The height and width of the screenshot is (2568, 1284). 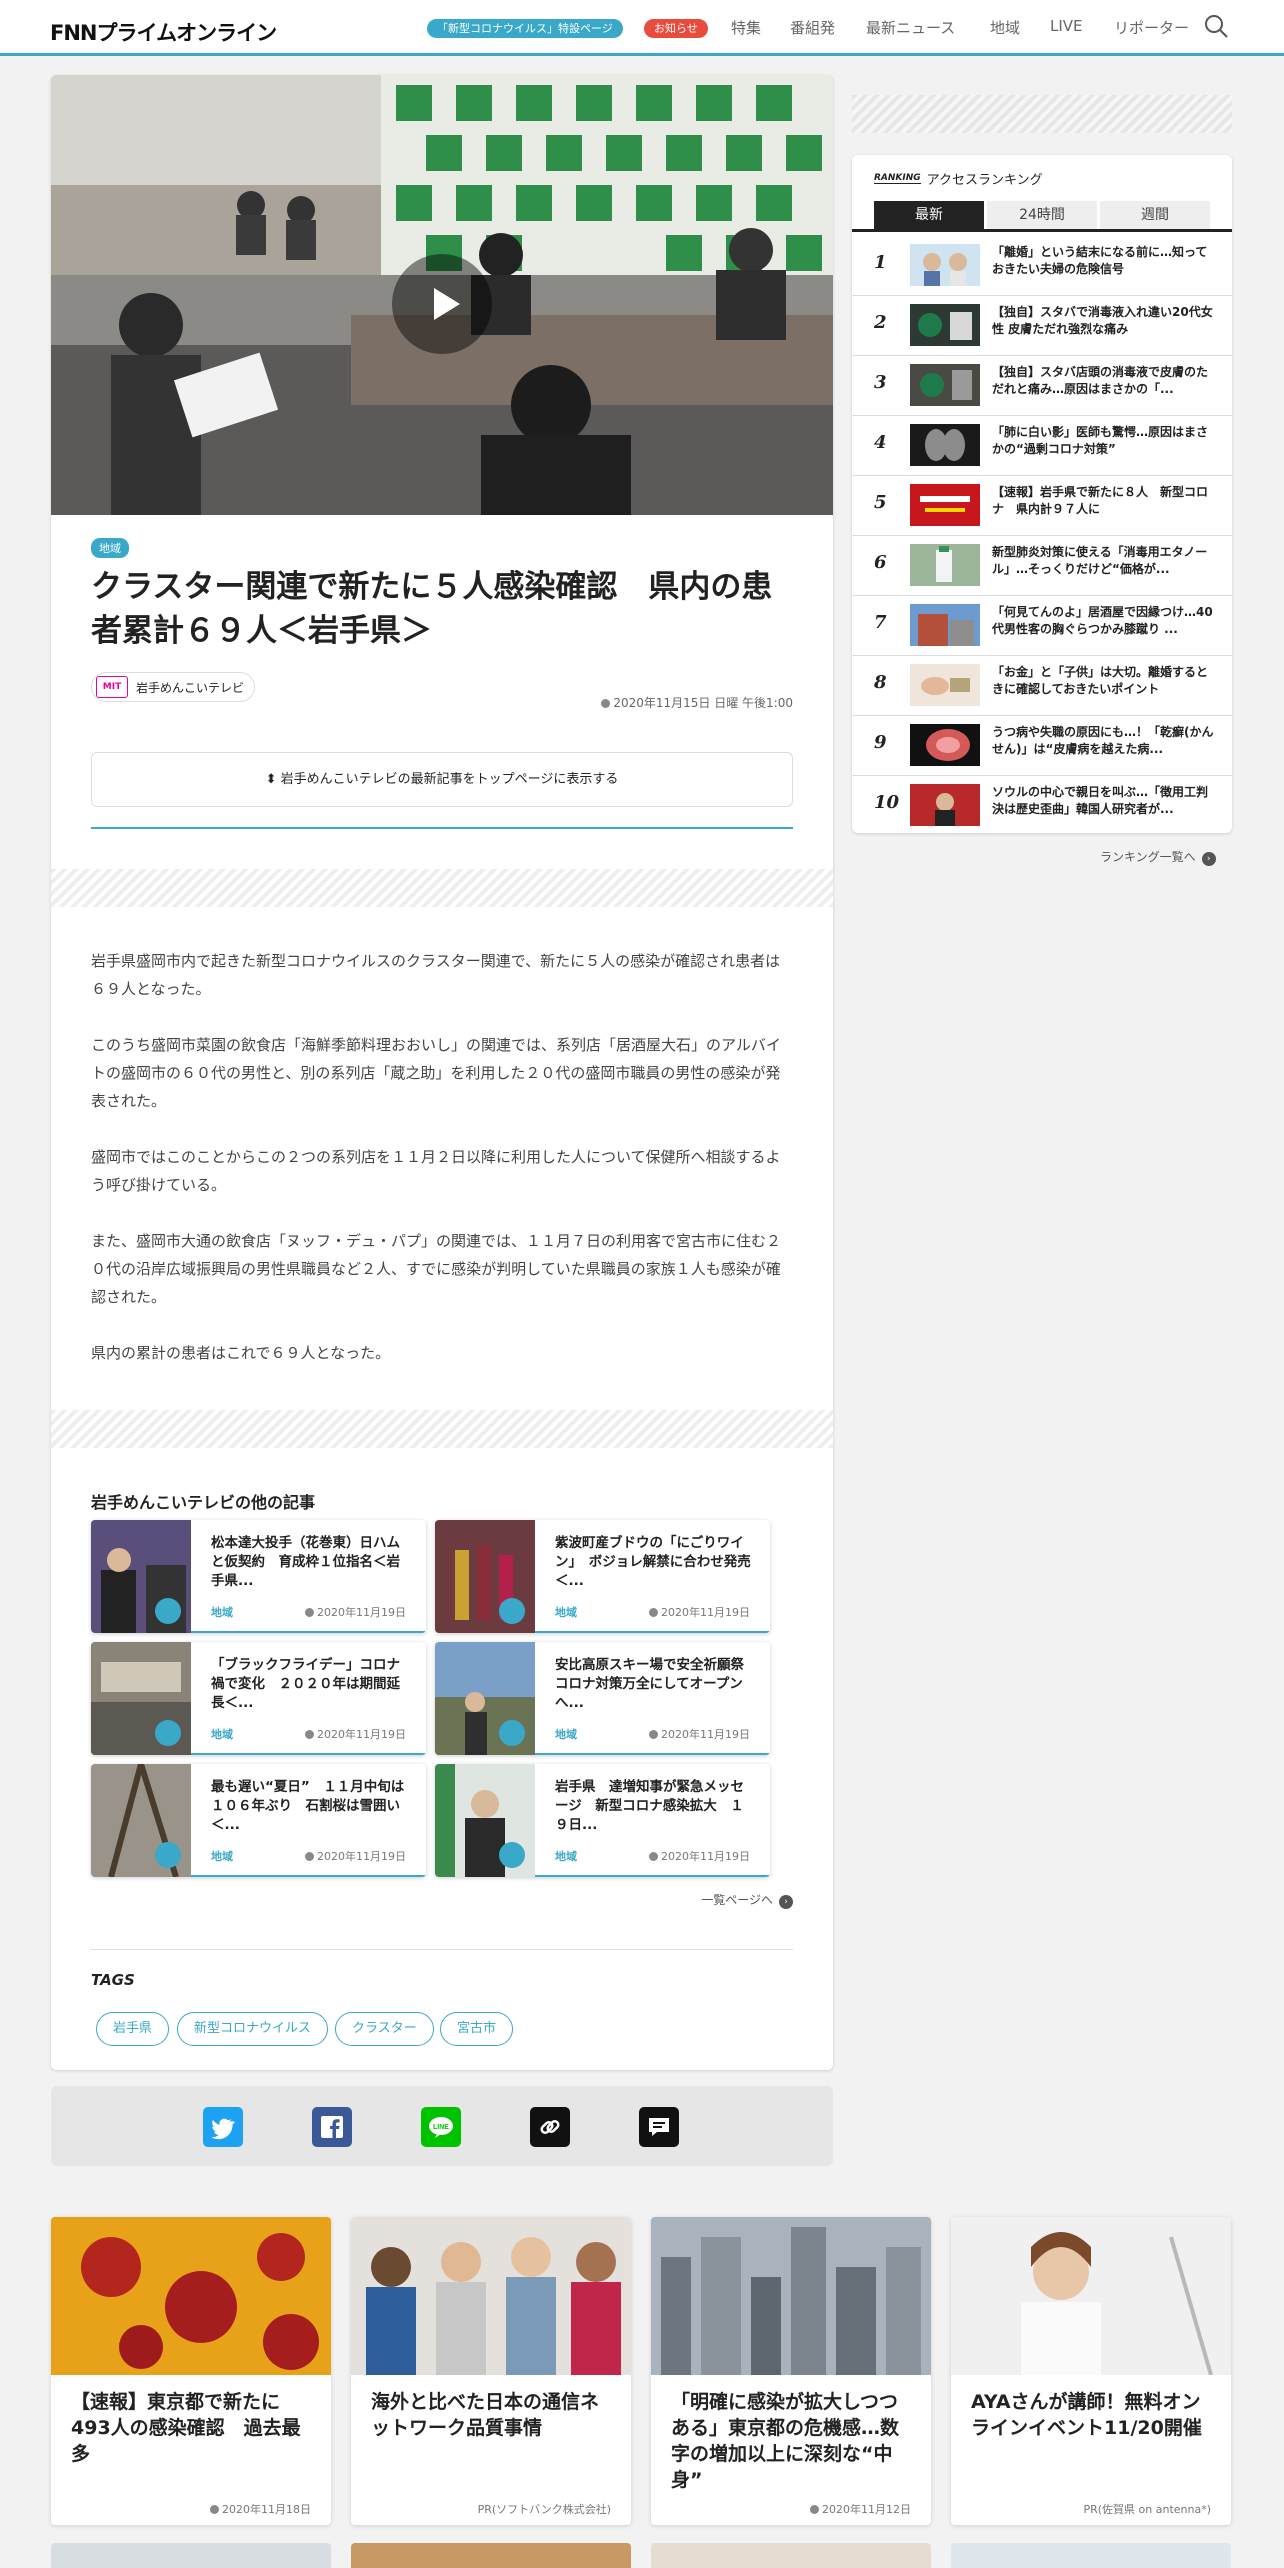 What do you see at coordinates (880, 562) in the screenshot?
I see `rank-number: 6` at bounding box center [880, 562].